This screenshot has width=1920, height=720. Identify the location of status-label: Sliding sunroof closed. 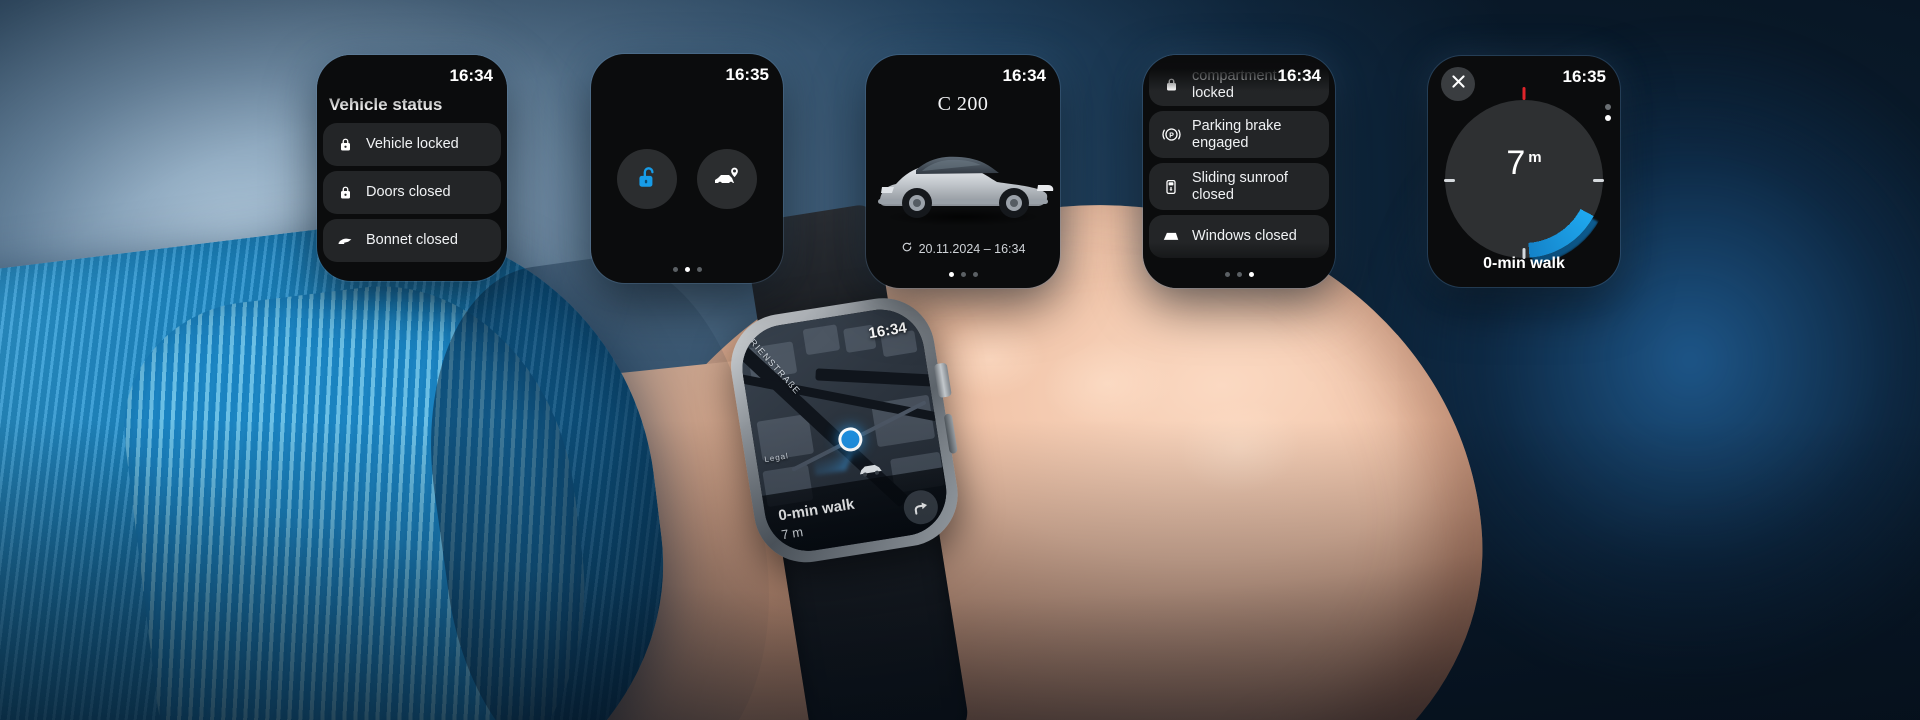
(1240, 186).